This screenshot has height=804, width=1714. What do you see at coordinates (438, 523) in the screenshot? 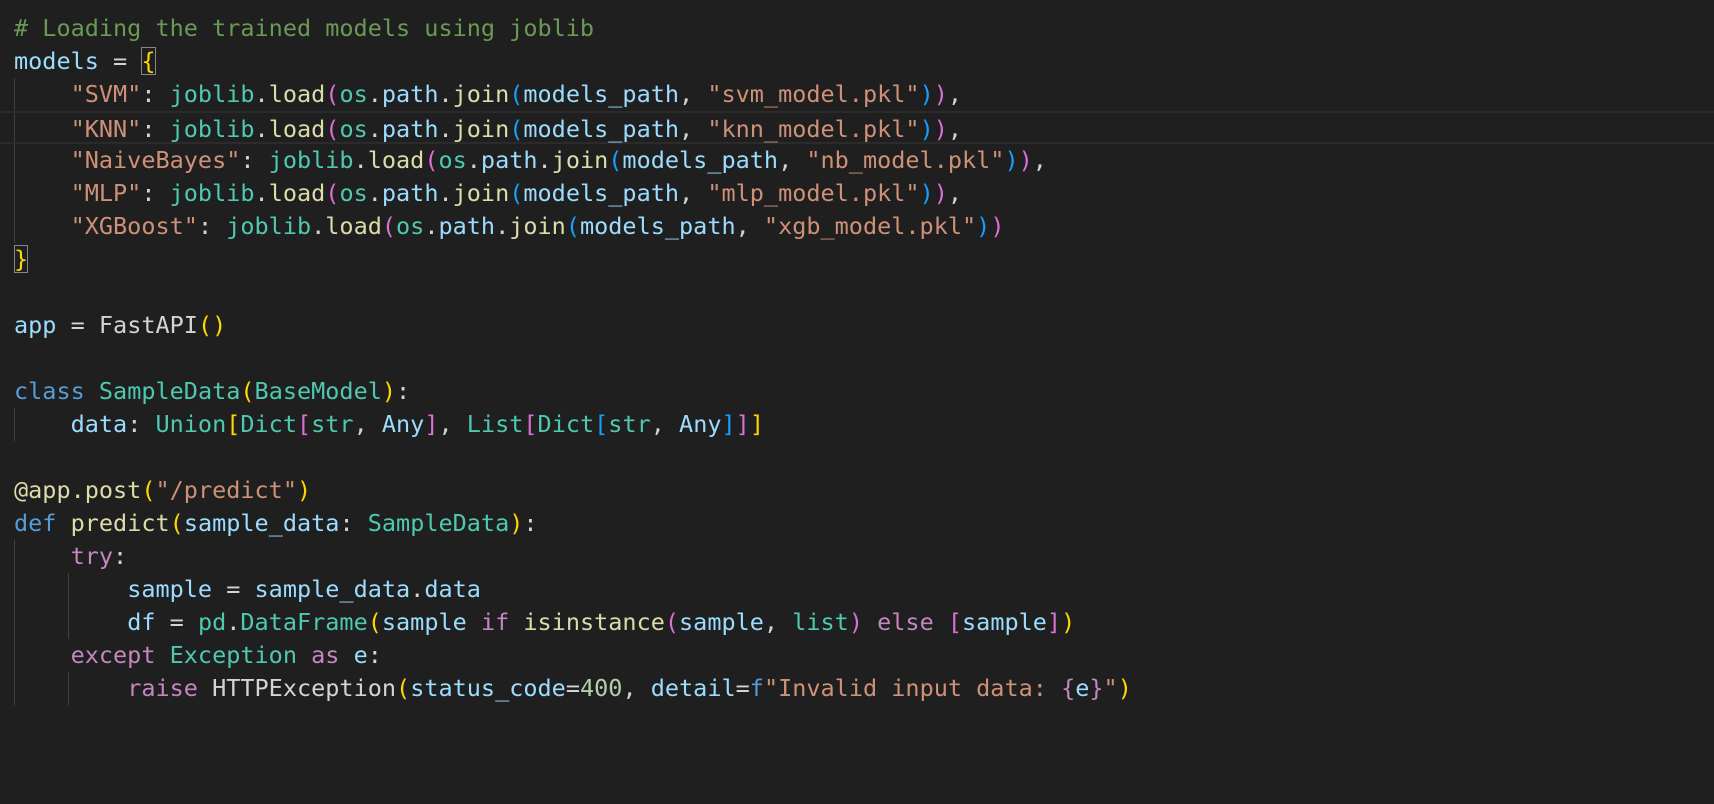
I see `code-token: SampleData` at bounding box center [438, 523].